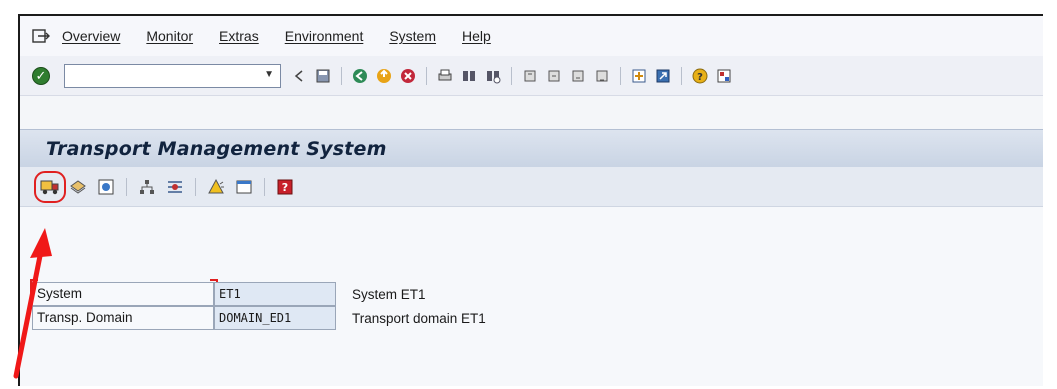  What do you see at coordinates (476, 36) in the screenshot?
I see `menu-help: Help` at bounding box center [476, 36].